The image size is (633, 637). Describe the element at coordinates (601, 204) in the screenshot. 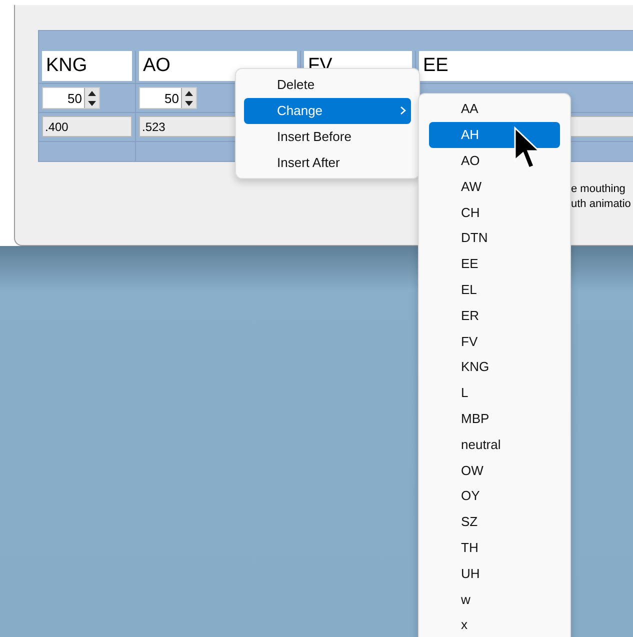

I see `description-text: uth animatio` at that location.